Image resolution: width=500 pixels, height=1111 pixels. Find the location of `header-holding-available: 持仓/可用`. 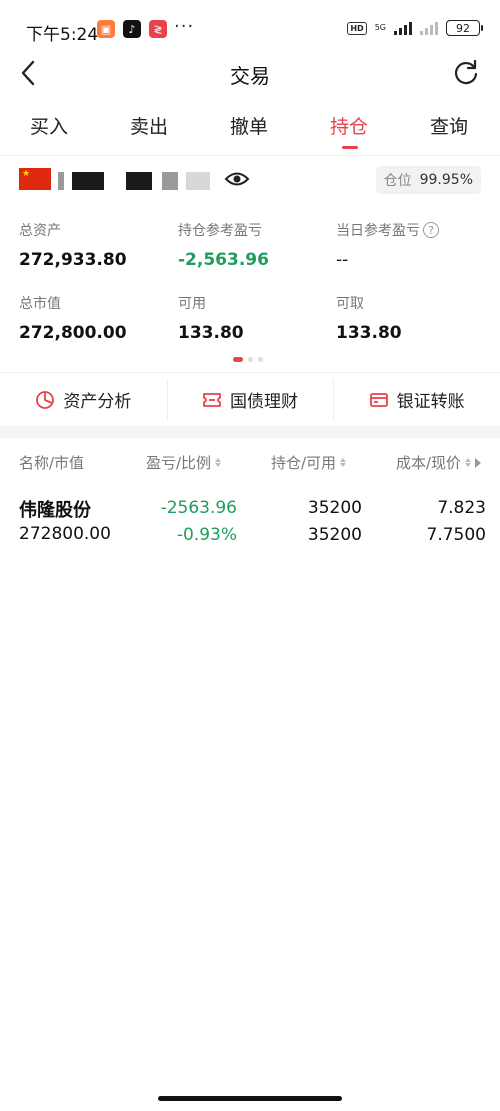

header-holding-available: 持仓/可用 is located at coordinates (309, 462).